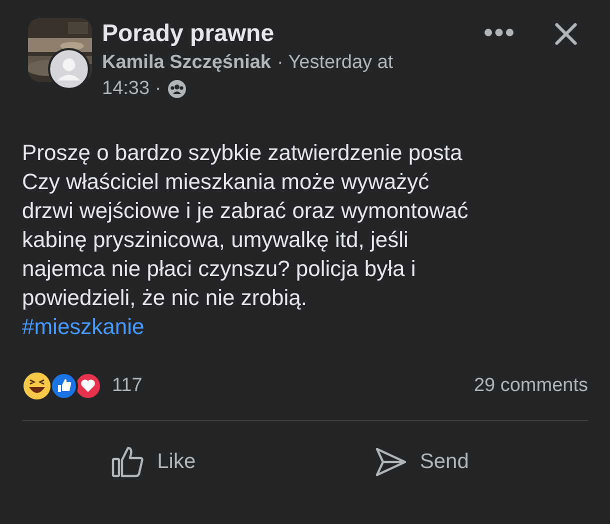 This screenshot has width=610, height=524. Describe the element at coordinates (127, 386) in the screenshot. I see `reaction-count: 117` at that location.